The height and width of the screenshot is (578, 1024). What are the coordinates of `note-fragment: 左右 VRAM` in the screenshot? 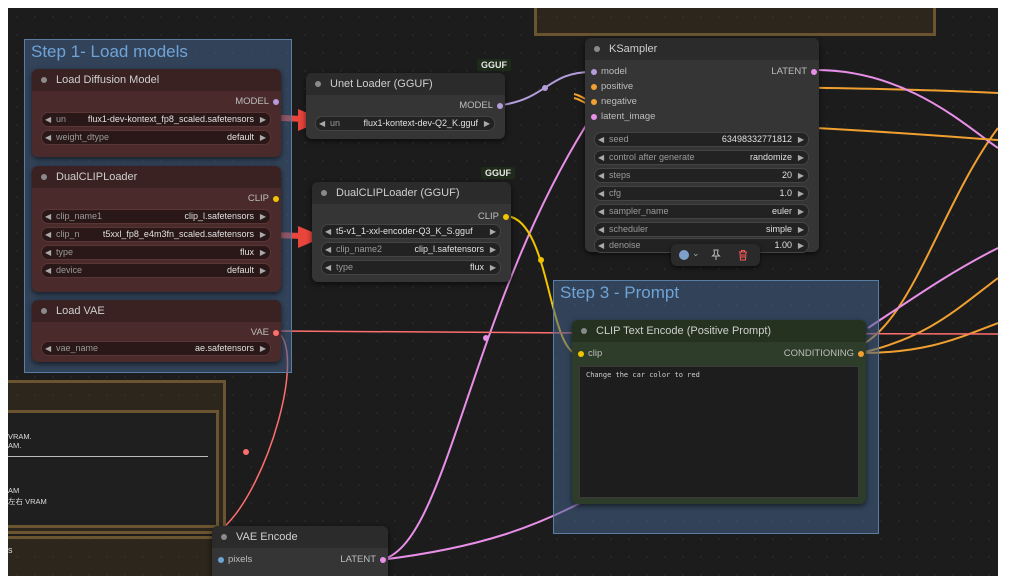 It's located at (27, 501).